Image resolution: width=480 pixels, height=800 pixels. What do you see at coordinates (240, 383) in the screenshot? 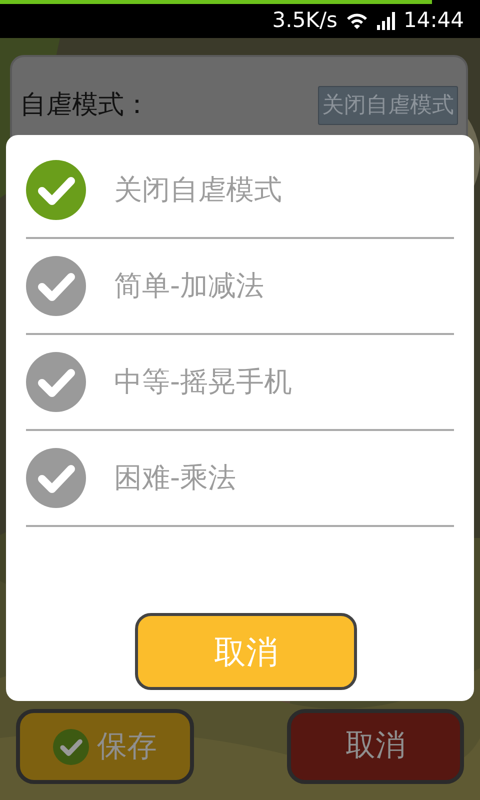
I see `option-item: 中等-摇晃手机` at bounding box center [240, 383].